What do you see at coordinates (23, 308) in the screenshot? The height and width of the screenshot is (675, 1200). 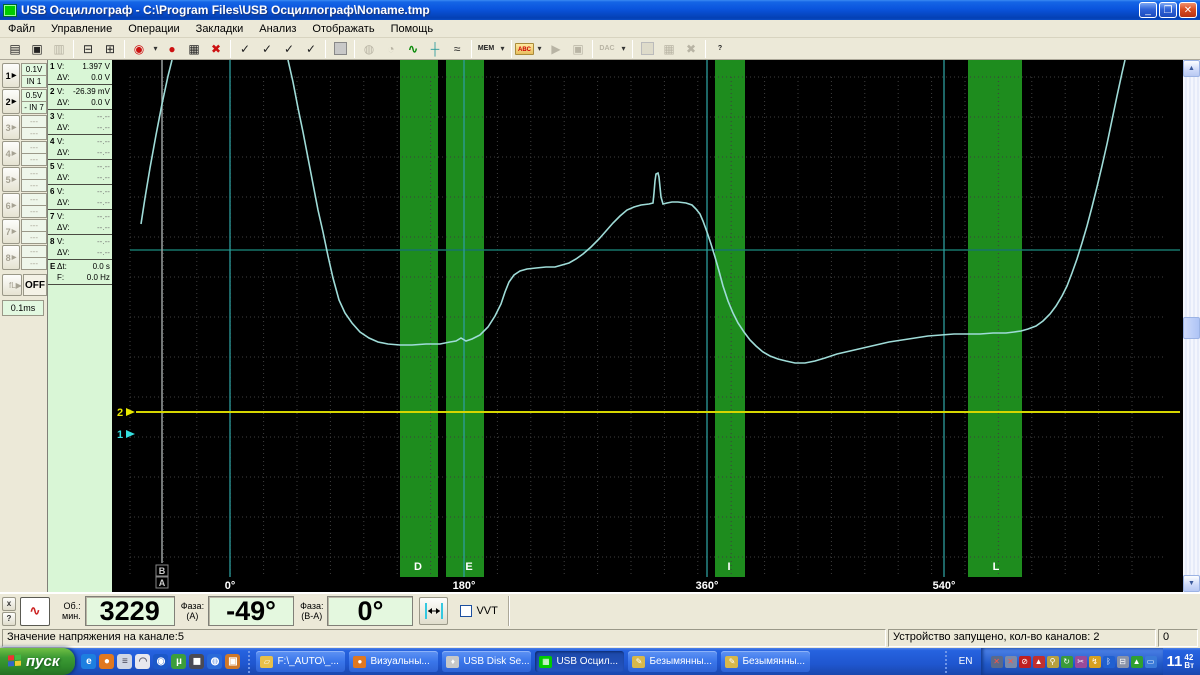 I see `timebase-value: 0.1ms` at bounding box center [23, 308].